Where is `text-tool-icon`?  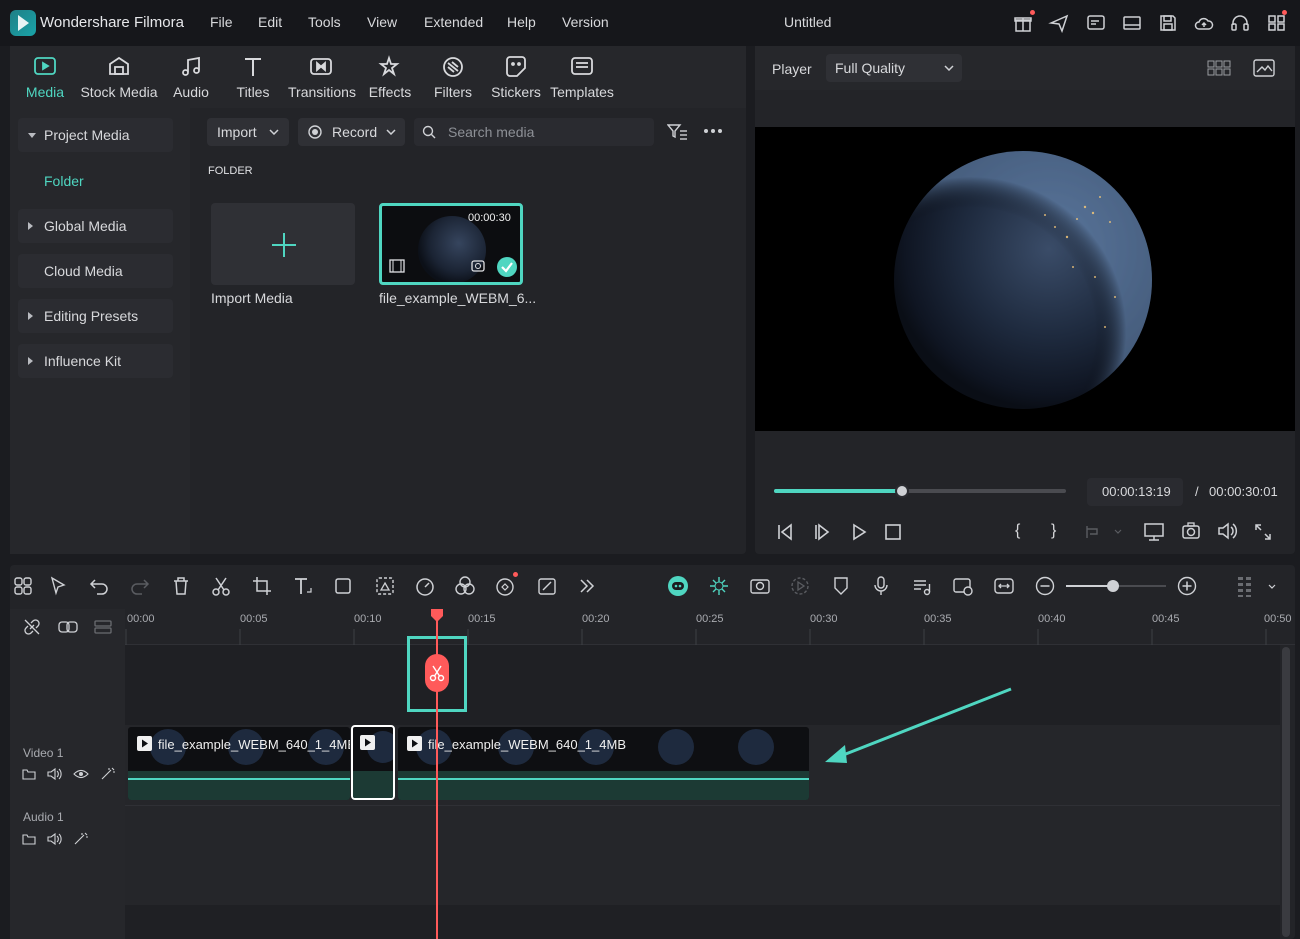 text-tool-icon is located at coordinates (303, 586).